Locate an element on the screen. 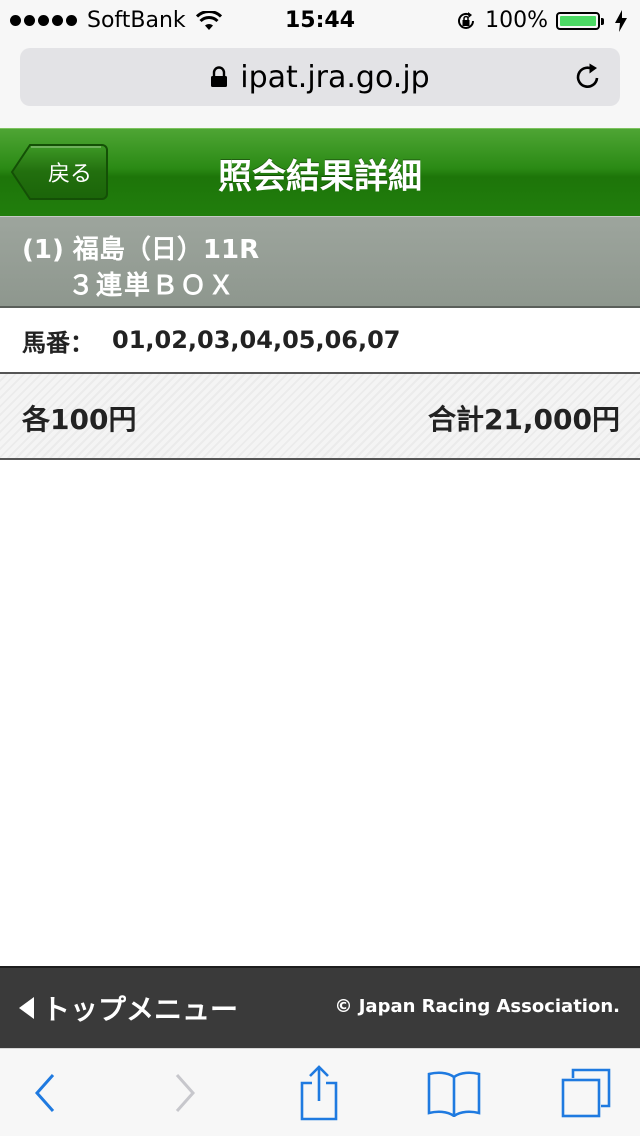 This screenshot has width=640, height=1136. battery-percent: 100% is located at coordinates (516, 20).